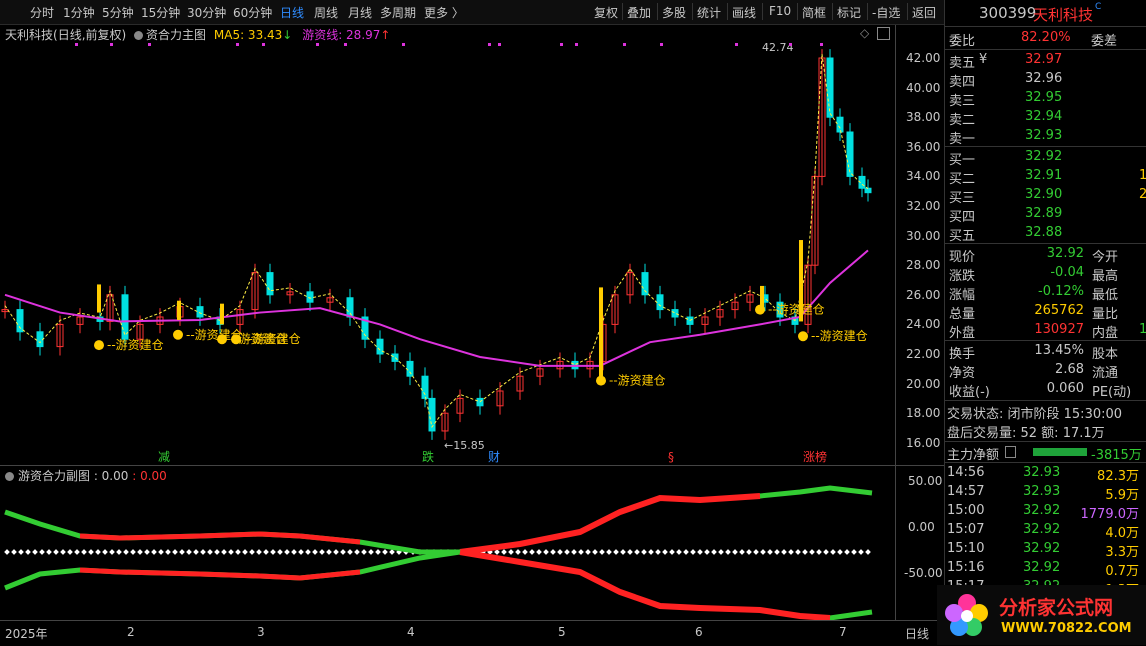 The height and width of the screenshot is (646, 1146). I want to click on bid-row: 买五 32.88, so click(1045, 234).